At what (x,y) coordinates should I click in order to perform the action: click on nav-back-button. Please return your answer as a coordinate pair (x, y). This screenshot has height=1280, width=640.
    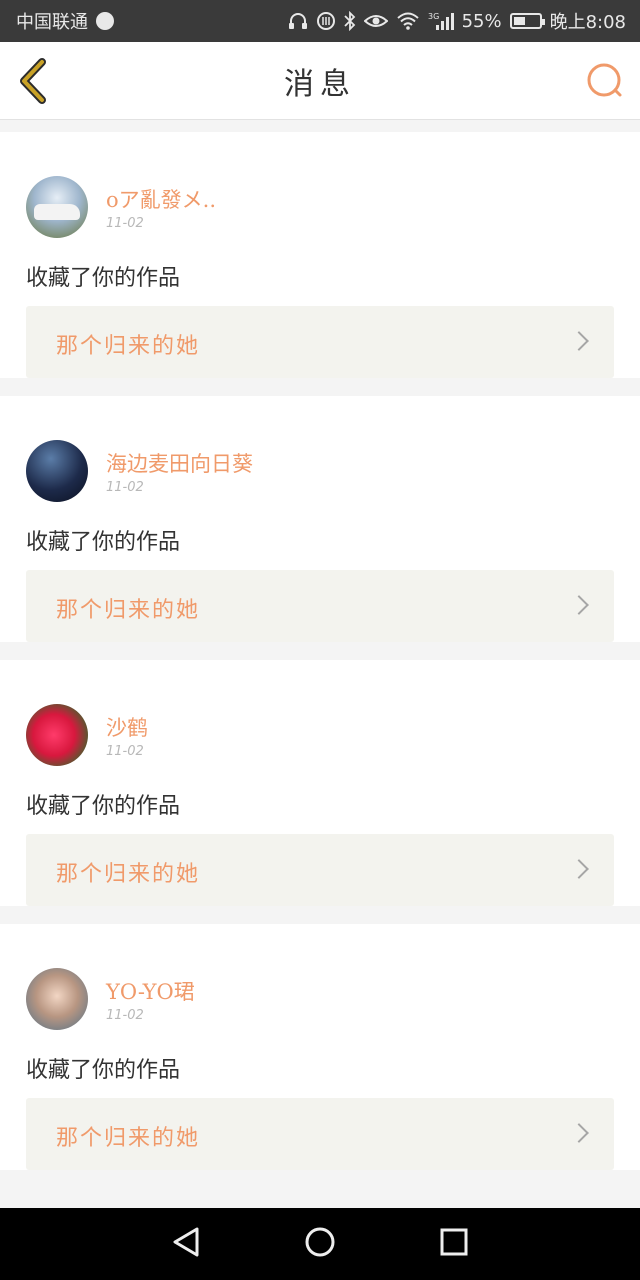
    Looking at the image, I should click on (186, 1244).